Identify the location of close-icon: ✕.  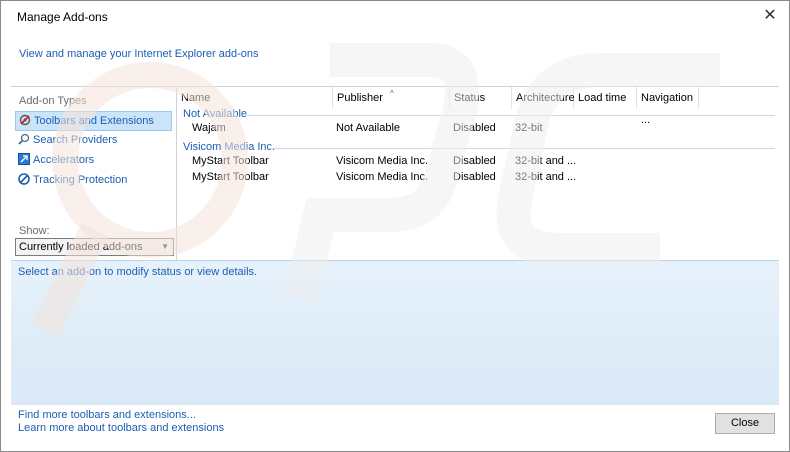
(770, 16).